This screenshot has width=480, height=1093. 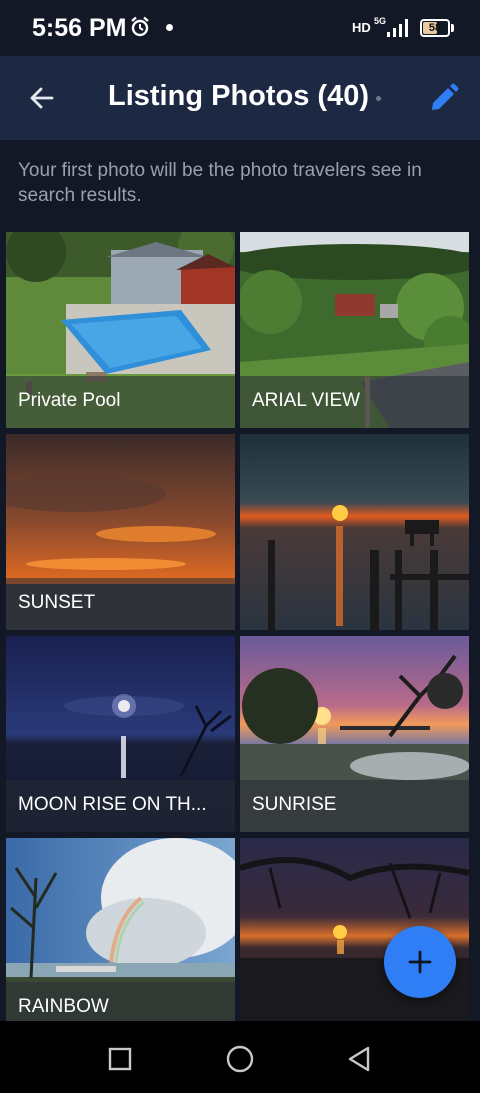 I want to click on photo-caption: SUNSET, so click(x=120, y=604).